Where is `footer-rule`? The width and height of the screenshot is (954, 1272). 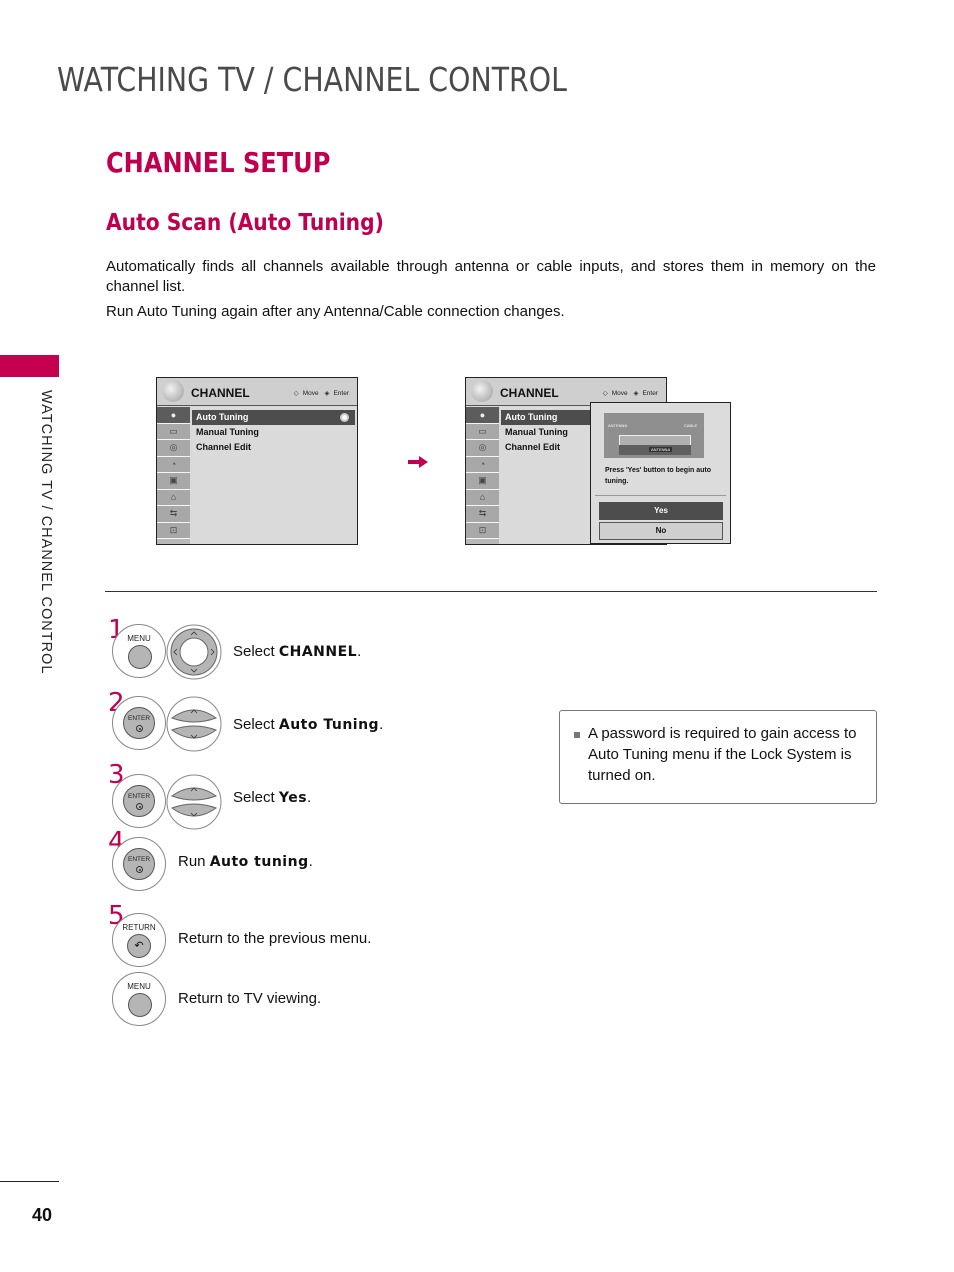
footer-rule is located at coordinates (29, 1181).